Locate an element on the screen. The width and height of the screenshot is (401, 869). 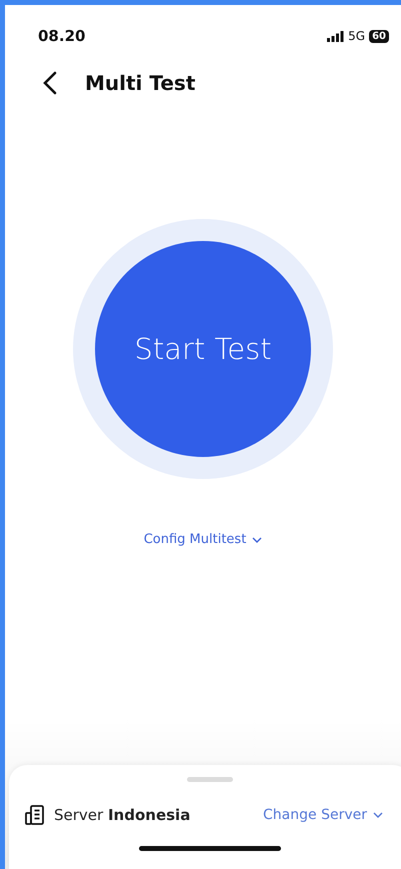
change-server-link: Change Server is located at coordinates (323, 815).